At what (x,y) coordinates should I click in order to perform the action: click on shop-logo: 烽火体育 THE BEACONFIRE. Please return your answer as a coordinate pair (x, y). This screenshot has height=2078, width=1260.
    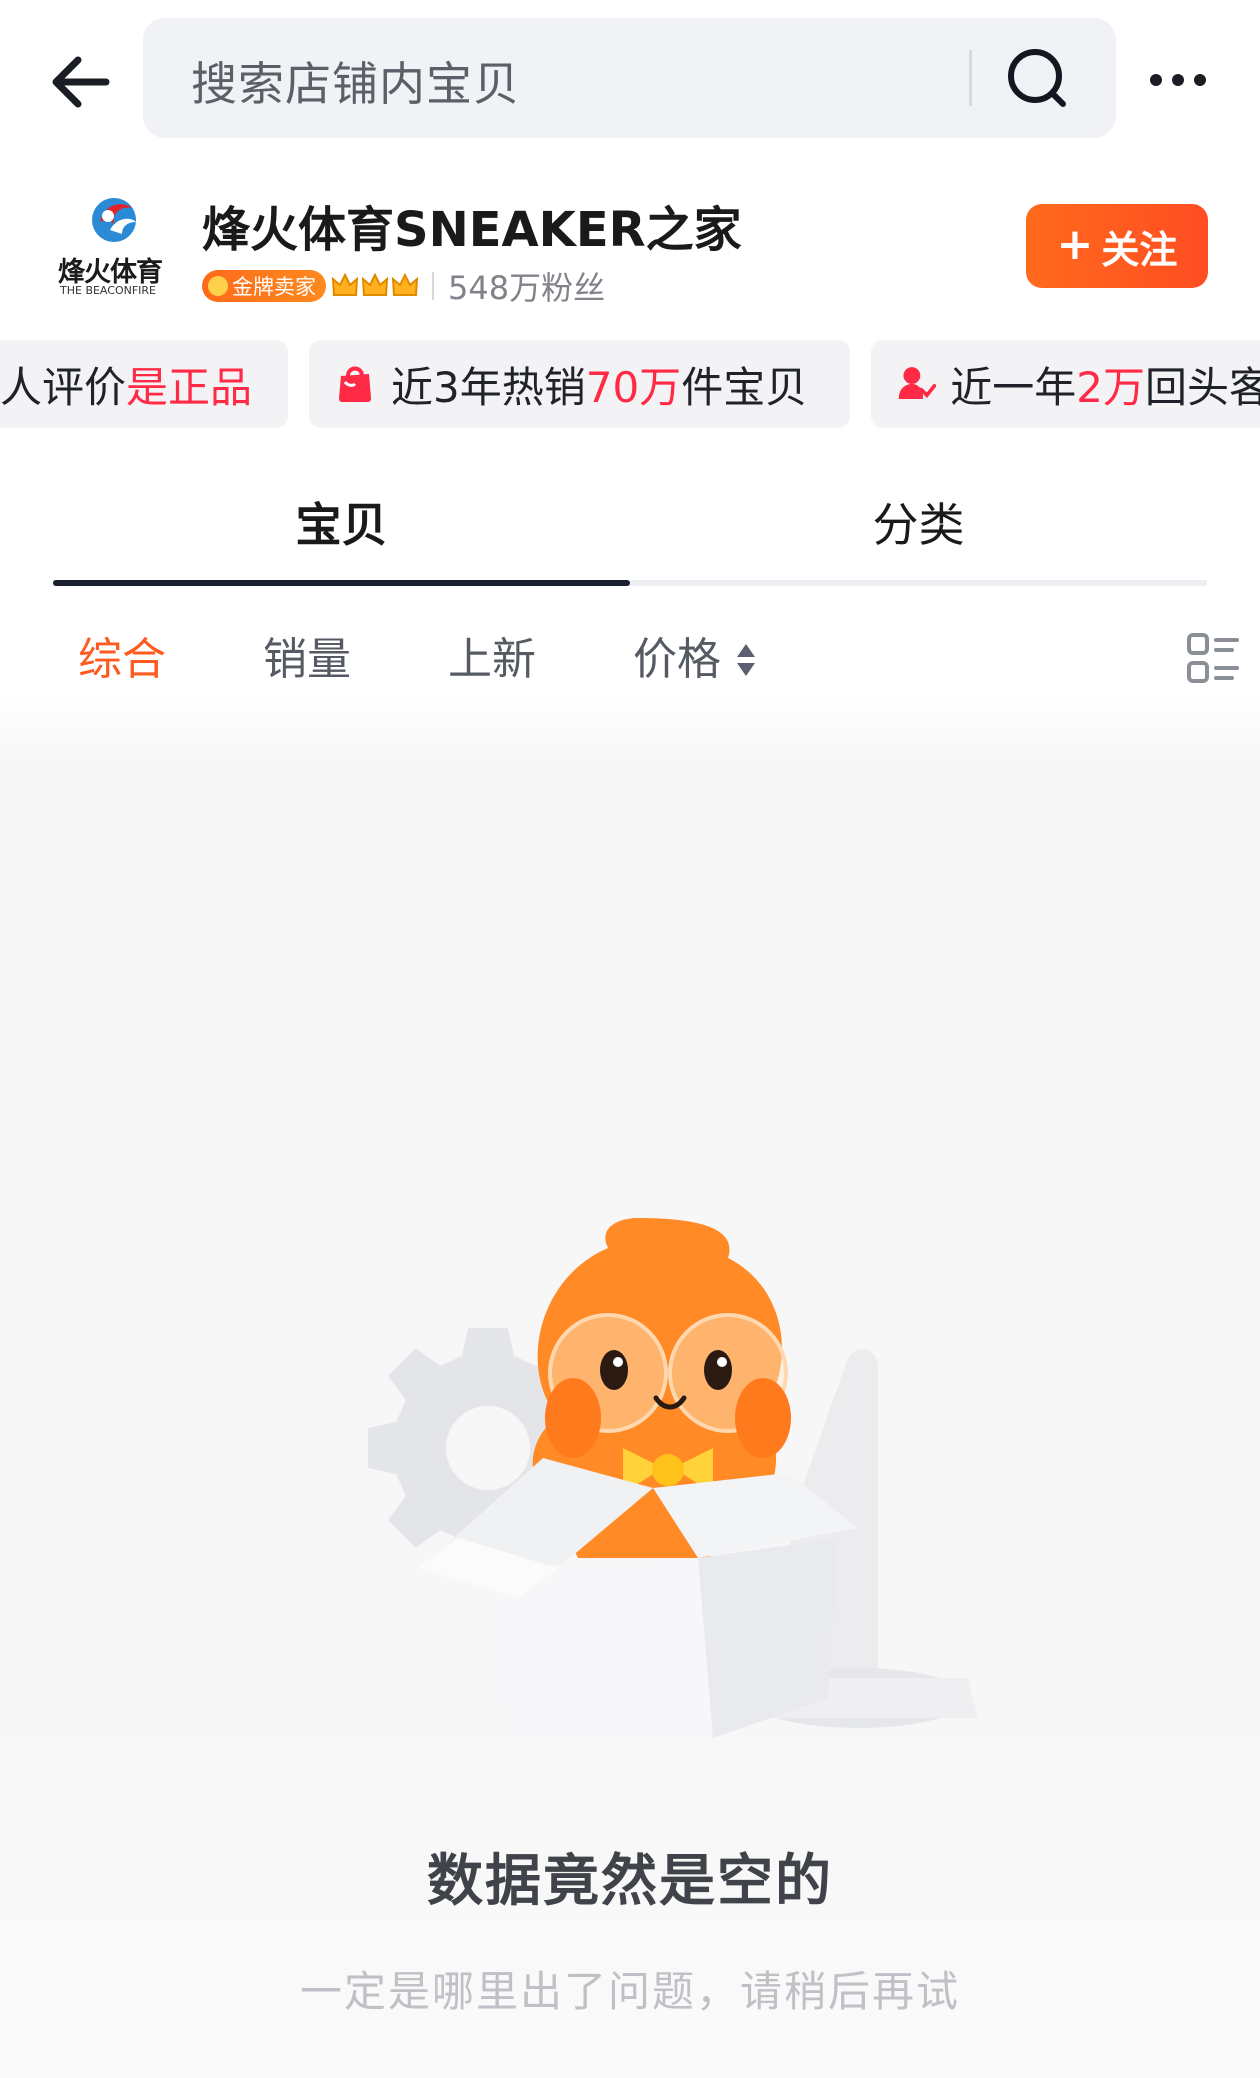
    Looking at the image, I should click on (114, 246).